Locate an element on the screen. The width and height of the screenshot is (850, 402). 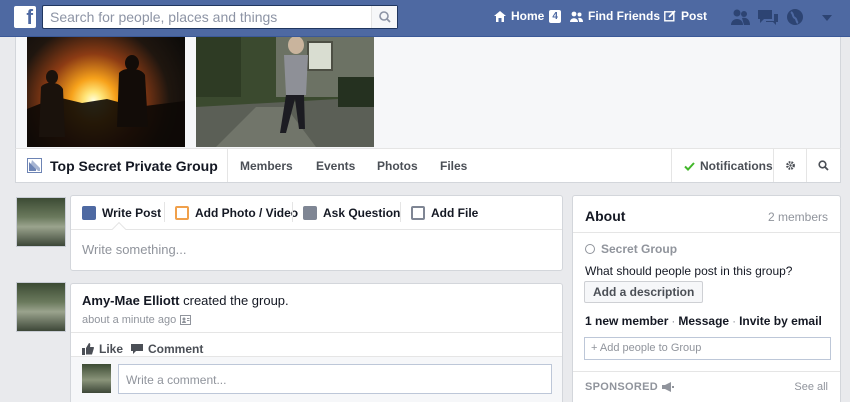
question-list-icon is located at coordinates (310, 213).